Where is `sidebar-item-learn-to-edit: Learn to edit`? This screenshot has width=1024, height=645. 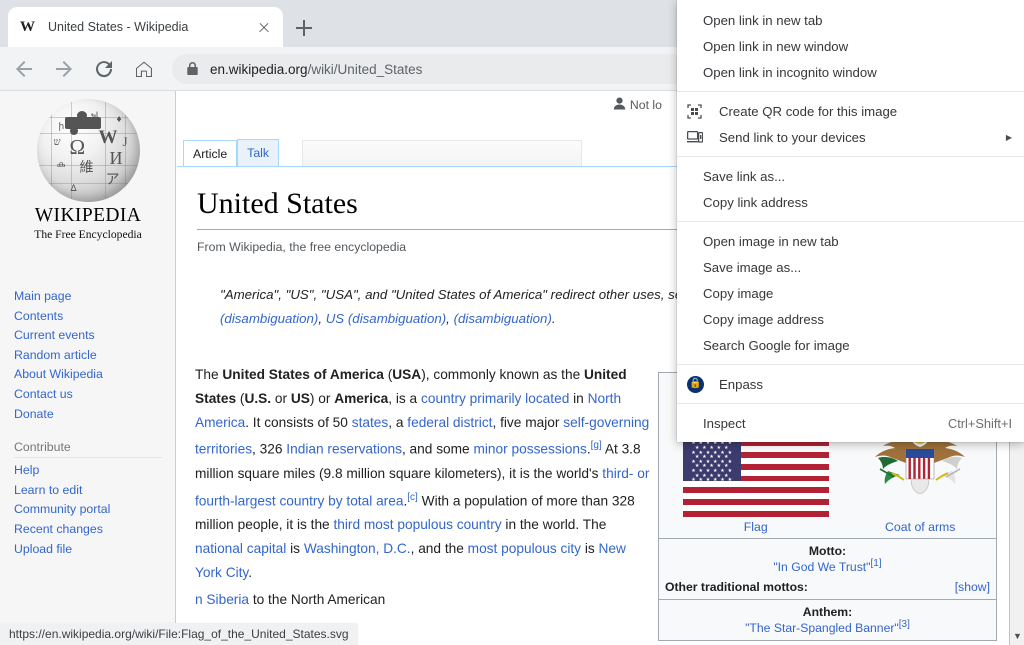
sidebar-item-learn-to-edit: Learn to edit is located at coordinates (94, 491).